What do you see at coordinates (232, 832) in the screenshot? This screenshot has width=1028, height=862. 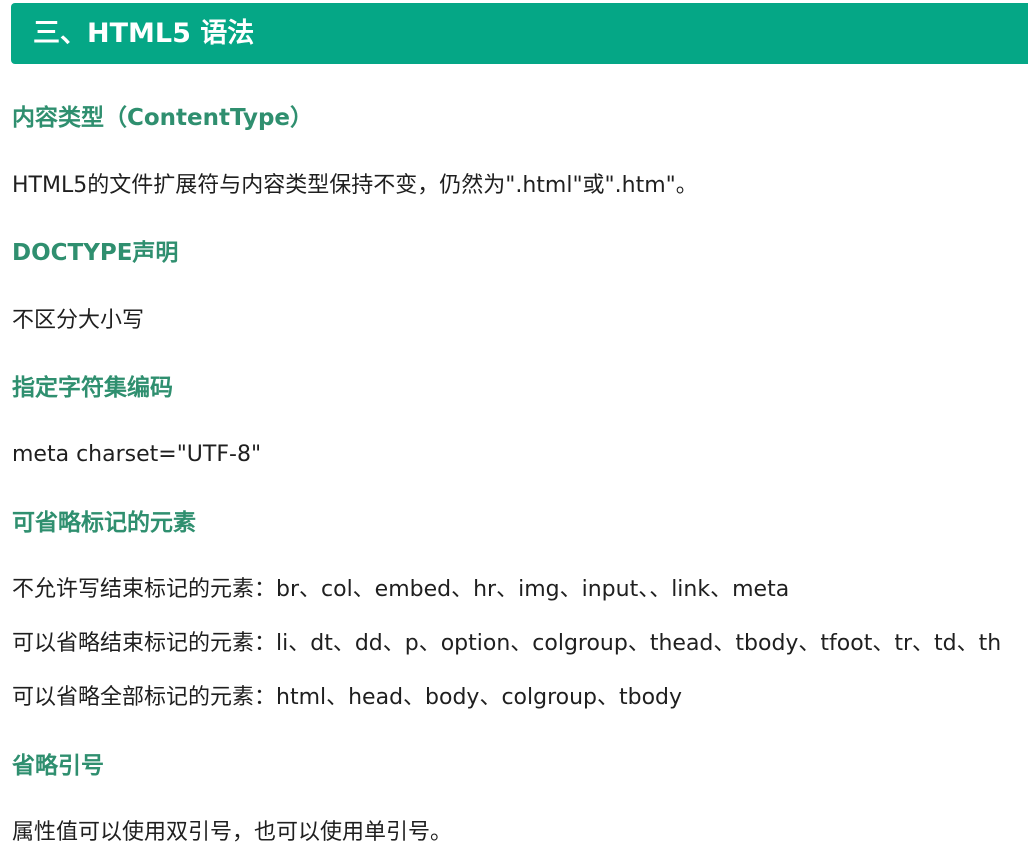 I see `paragraph-quotes: 属性值可以使用双引号，也可以使用单引号。` at bounding box center [232, 832].